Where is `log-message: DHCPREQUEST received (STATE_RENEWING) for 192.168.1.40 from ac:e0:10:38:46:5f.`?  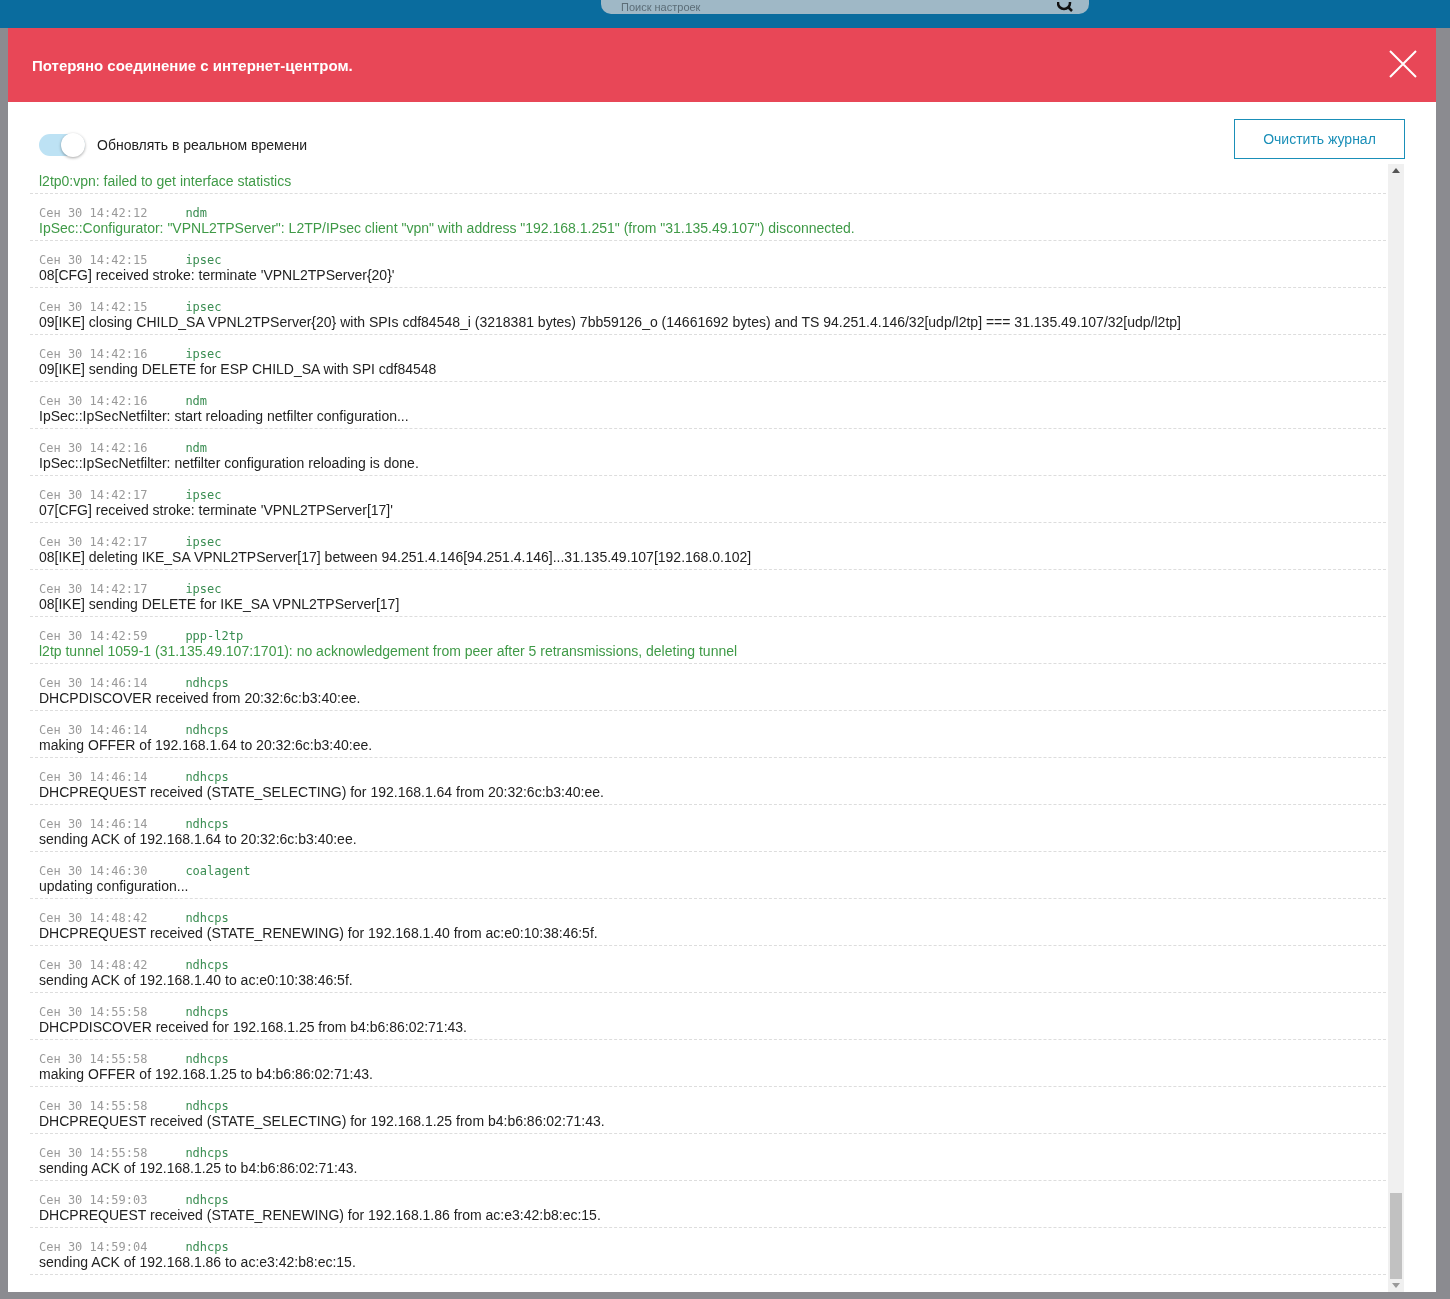
log-message: DHCPREQUEST received (STATE_RENEWING) for 192.168.1.40 from ac:e0:10:38:46:5f. is located at coordinates (319, 933).